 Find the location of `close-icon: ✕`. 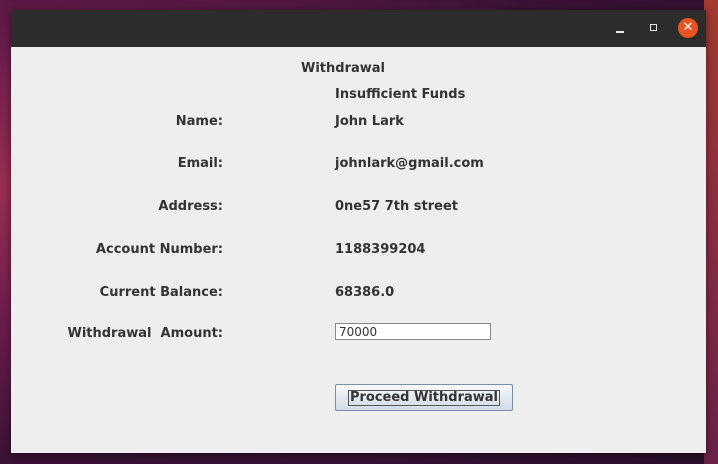

close-icon: ✕ is located at coordinates (688, 28).